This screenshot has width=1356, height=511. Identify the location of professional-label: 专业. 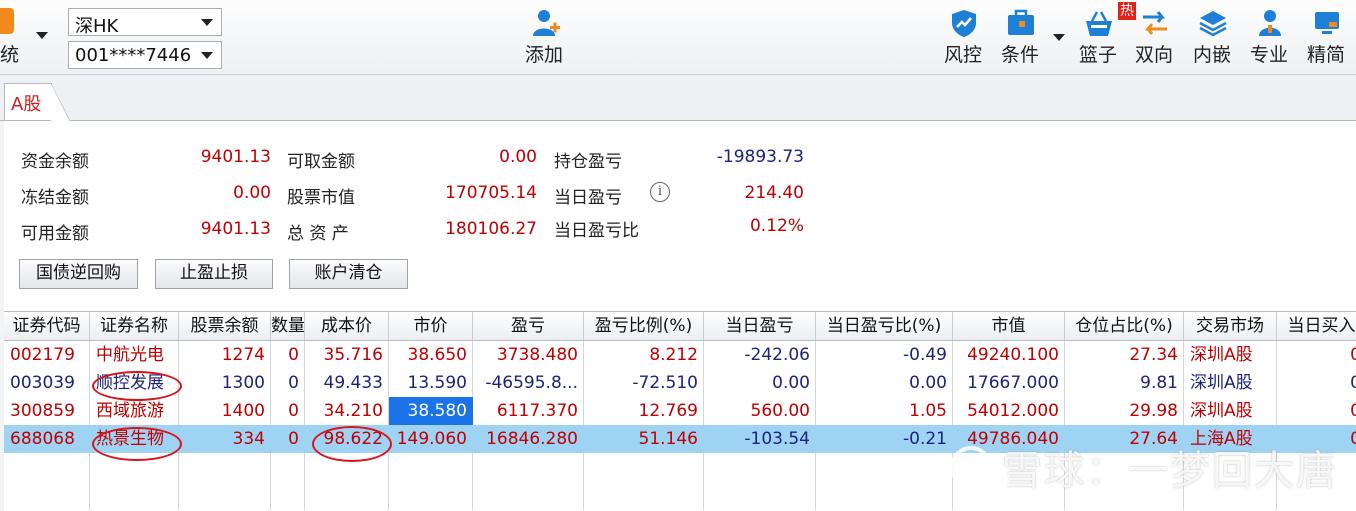
(1268, 55).